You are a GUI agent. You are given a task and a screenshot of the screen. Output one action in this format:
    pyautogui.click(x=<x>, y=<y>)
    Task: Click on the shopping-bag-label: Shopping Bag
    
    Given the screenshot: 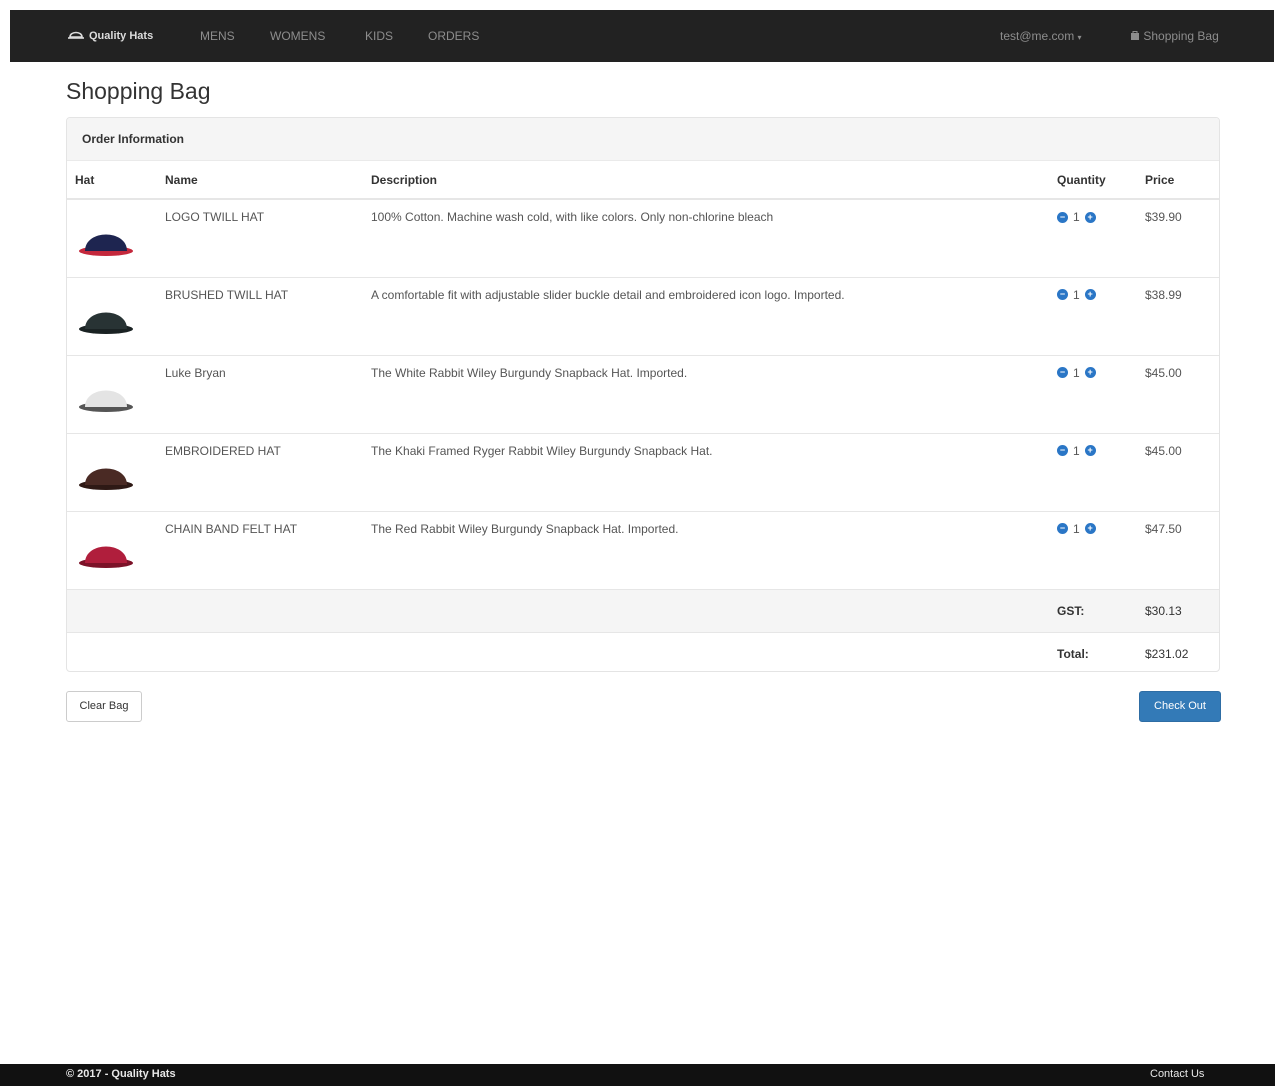 What is the action you would take?
    pyautogui.click(x=1181, y=36)
    